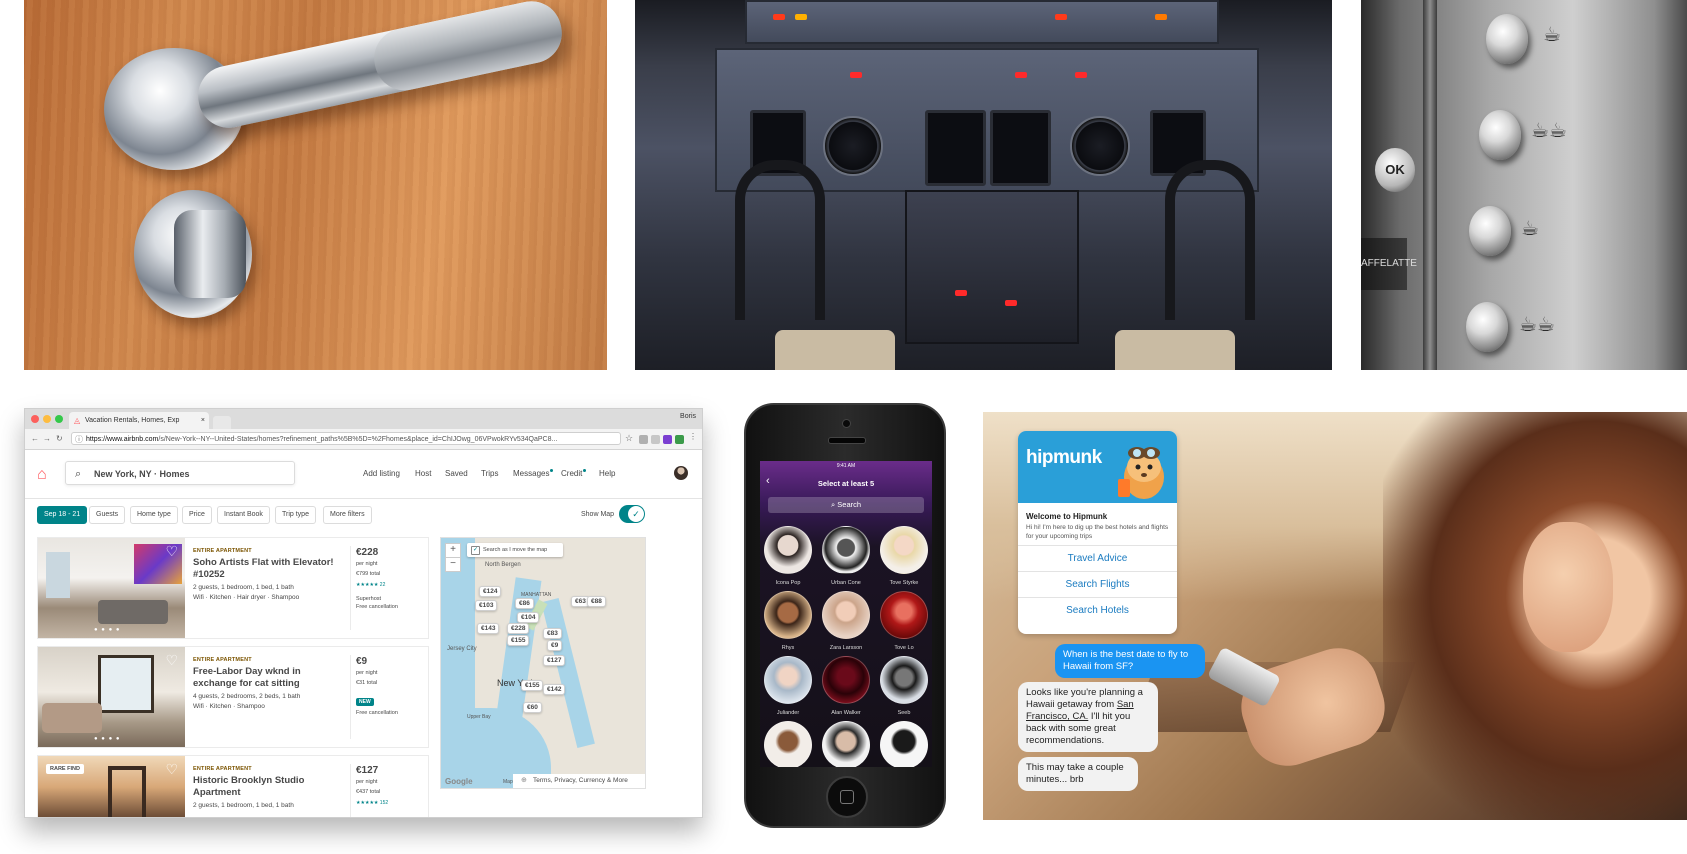  What do you see at coordinates (490, 591) in the screenshot?
I see `price-pin: €124` at bounding box center [490, 591].